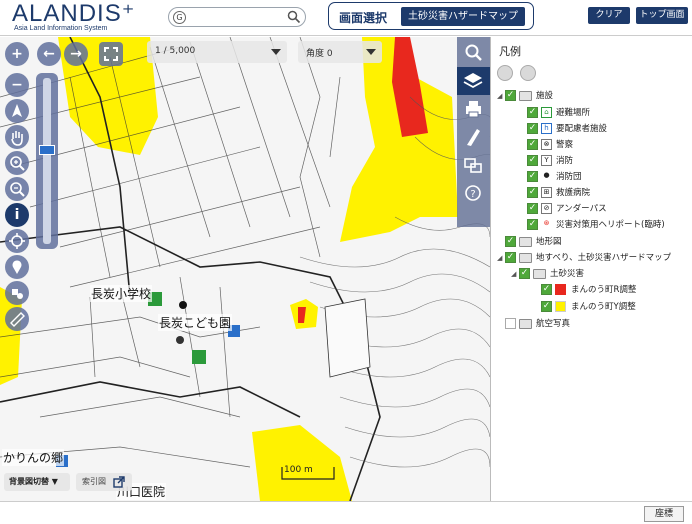  I want to click on fullscreen-icon, so click(111, 54).